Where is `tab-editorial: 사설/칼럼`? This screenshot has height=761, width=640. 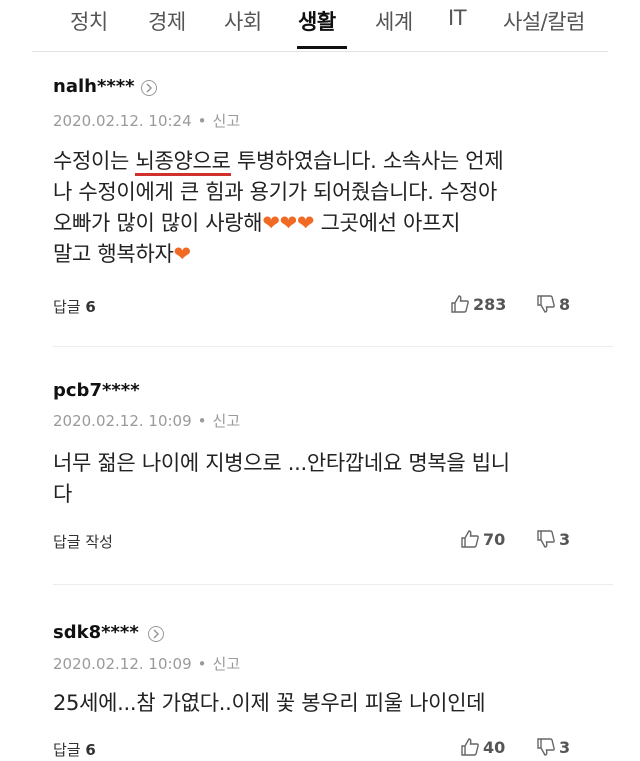
tab-editorial: 사설/칼럼 is located at coordinates (544, 21).